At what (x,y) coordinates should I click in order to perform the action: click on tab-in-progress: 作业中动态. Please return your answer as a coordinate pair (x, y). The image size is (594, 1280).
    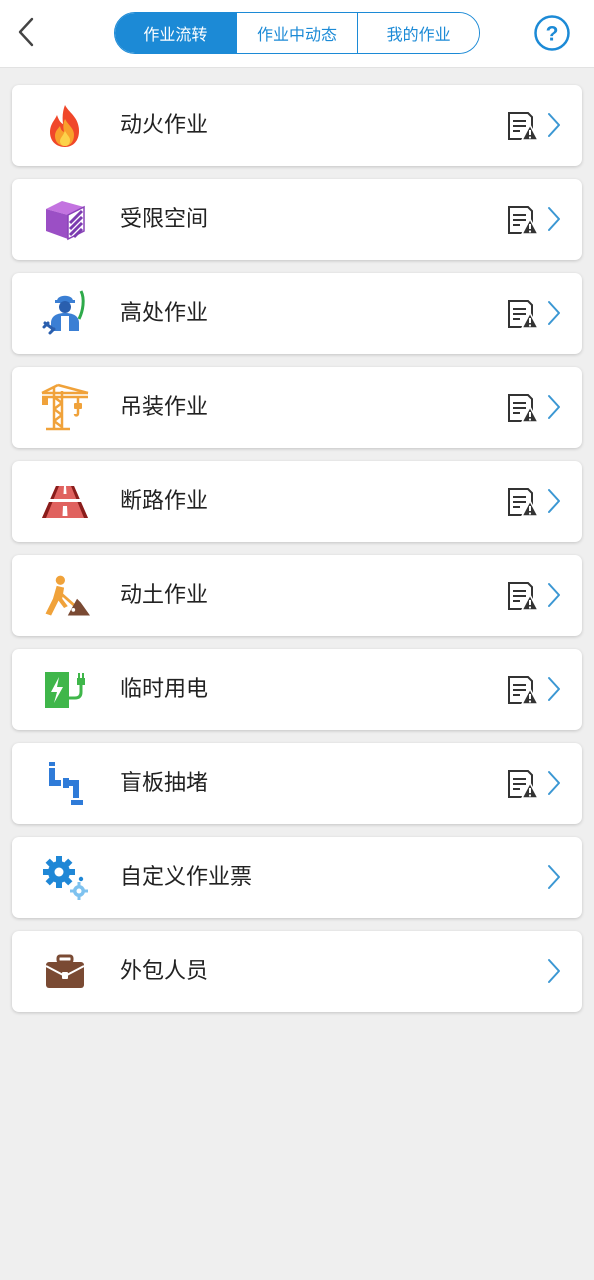
    Looking at the image, I should click on (296, 33).